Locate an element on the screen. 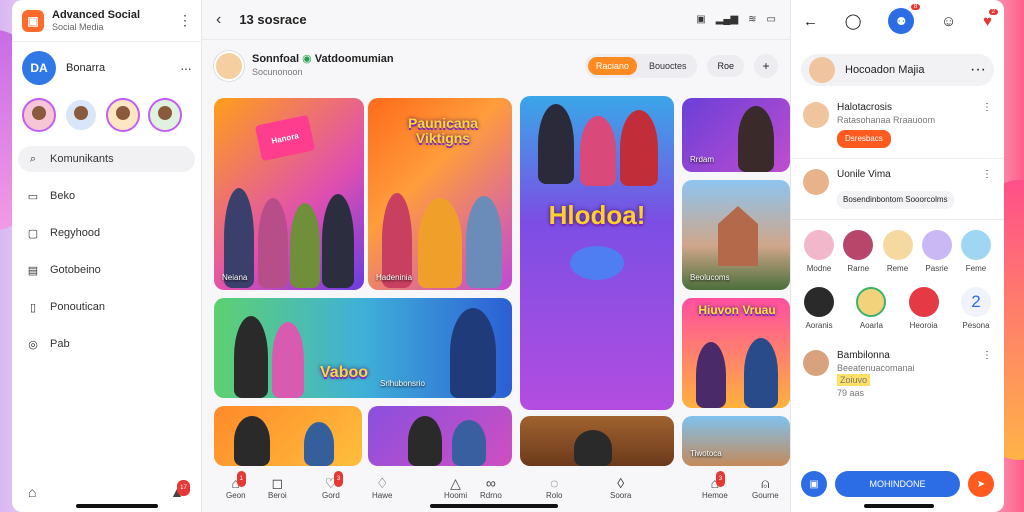 Image resolution: width=1024 pixels, height=512 pixels. app-subtitle: Social Media is located at coordinates (78, 26).